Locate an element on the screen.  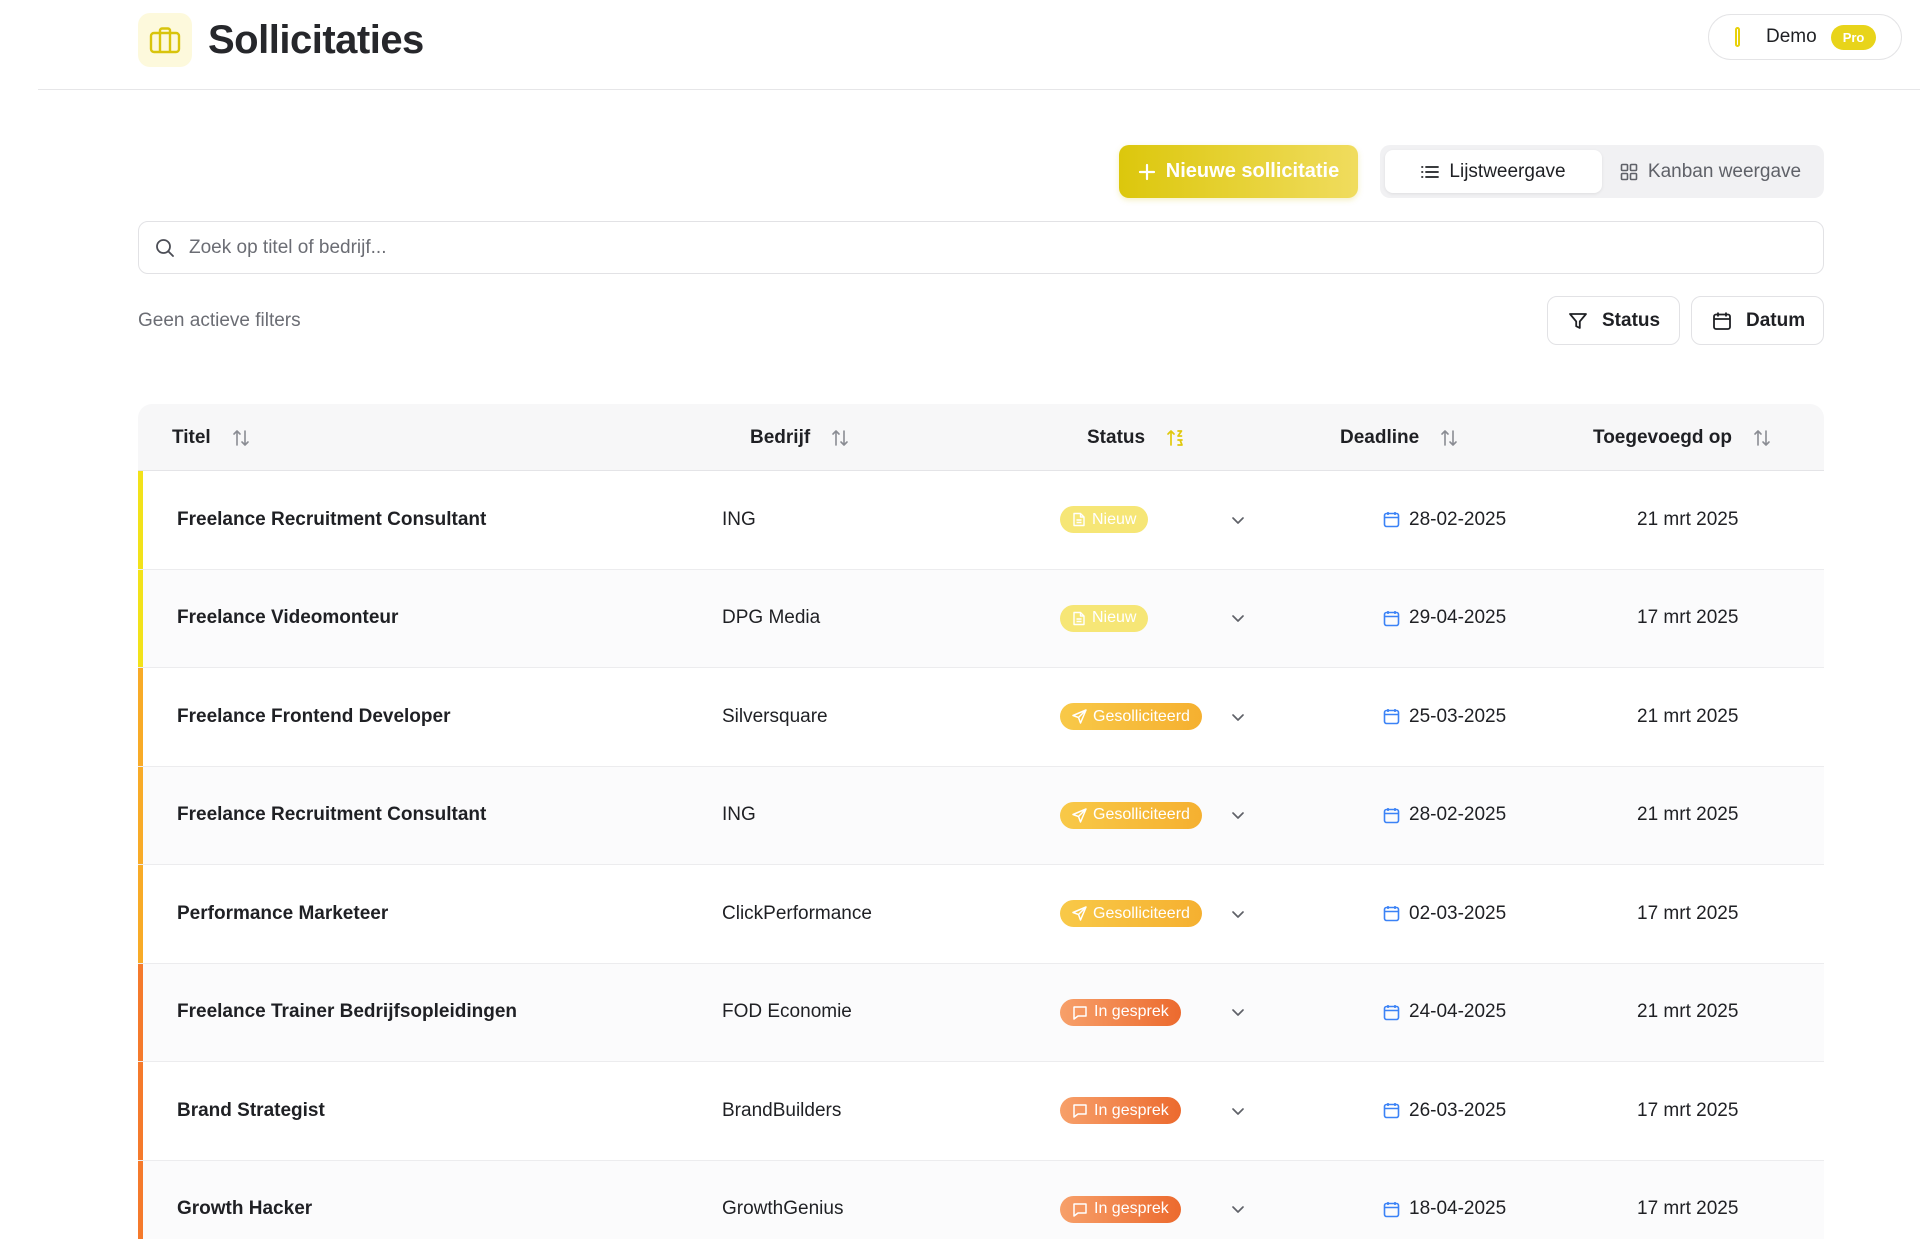
tab-list-view: Lijstweergave is located at coordinates (1493, 171).